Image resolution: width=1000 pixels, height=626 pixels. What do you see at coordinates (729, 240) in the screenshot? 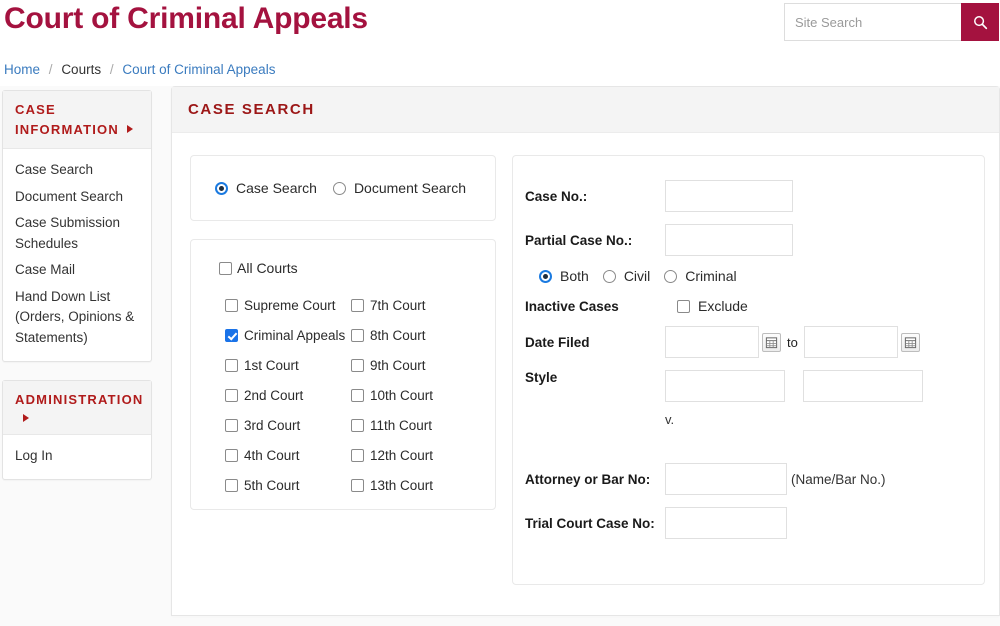
I see `partial-case-no-input` at bounding box center [729, 240].